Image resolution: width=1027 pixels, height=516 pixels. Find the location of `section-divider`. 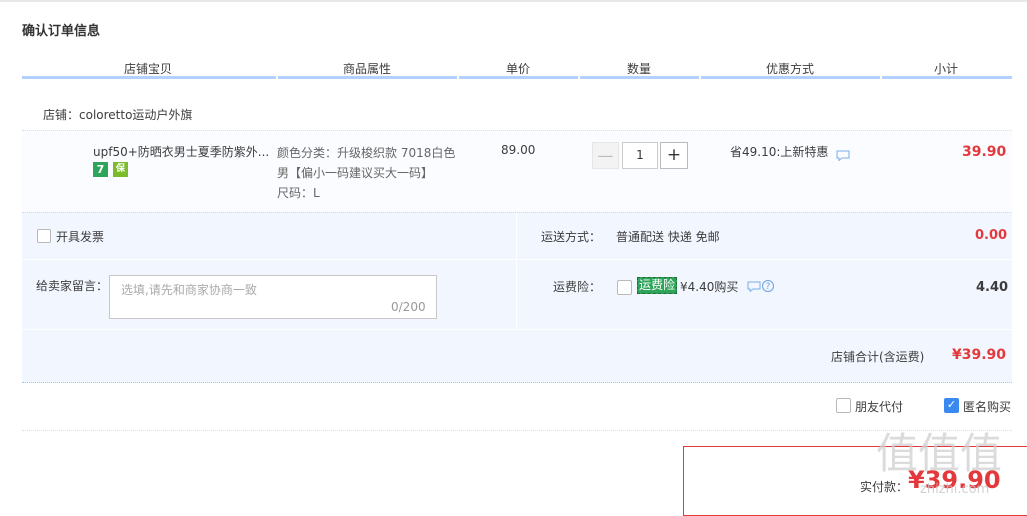

section-divider is located at coordinates (517, 431).